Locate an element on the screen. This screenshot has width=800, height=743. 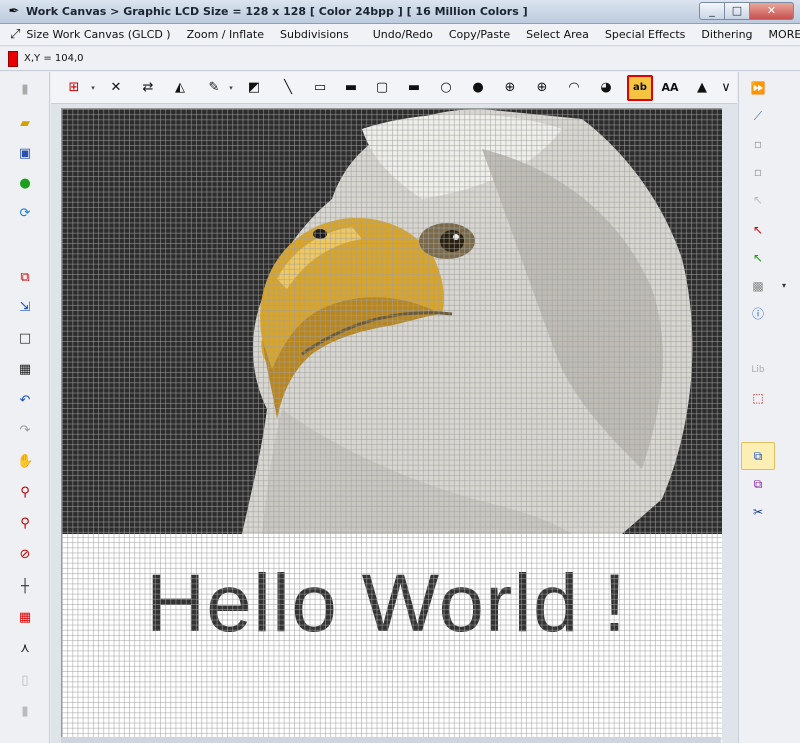
menu-copy-paste: Copy/Paste is located at coordinates (479, 34).